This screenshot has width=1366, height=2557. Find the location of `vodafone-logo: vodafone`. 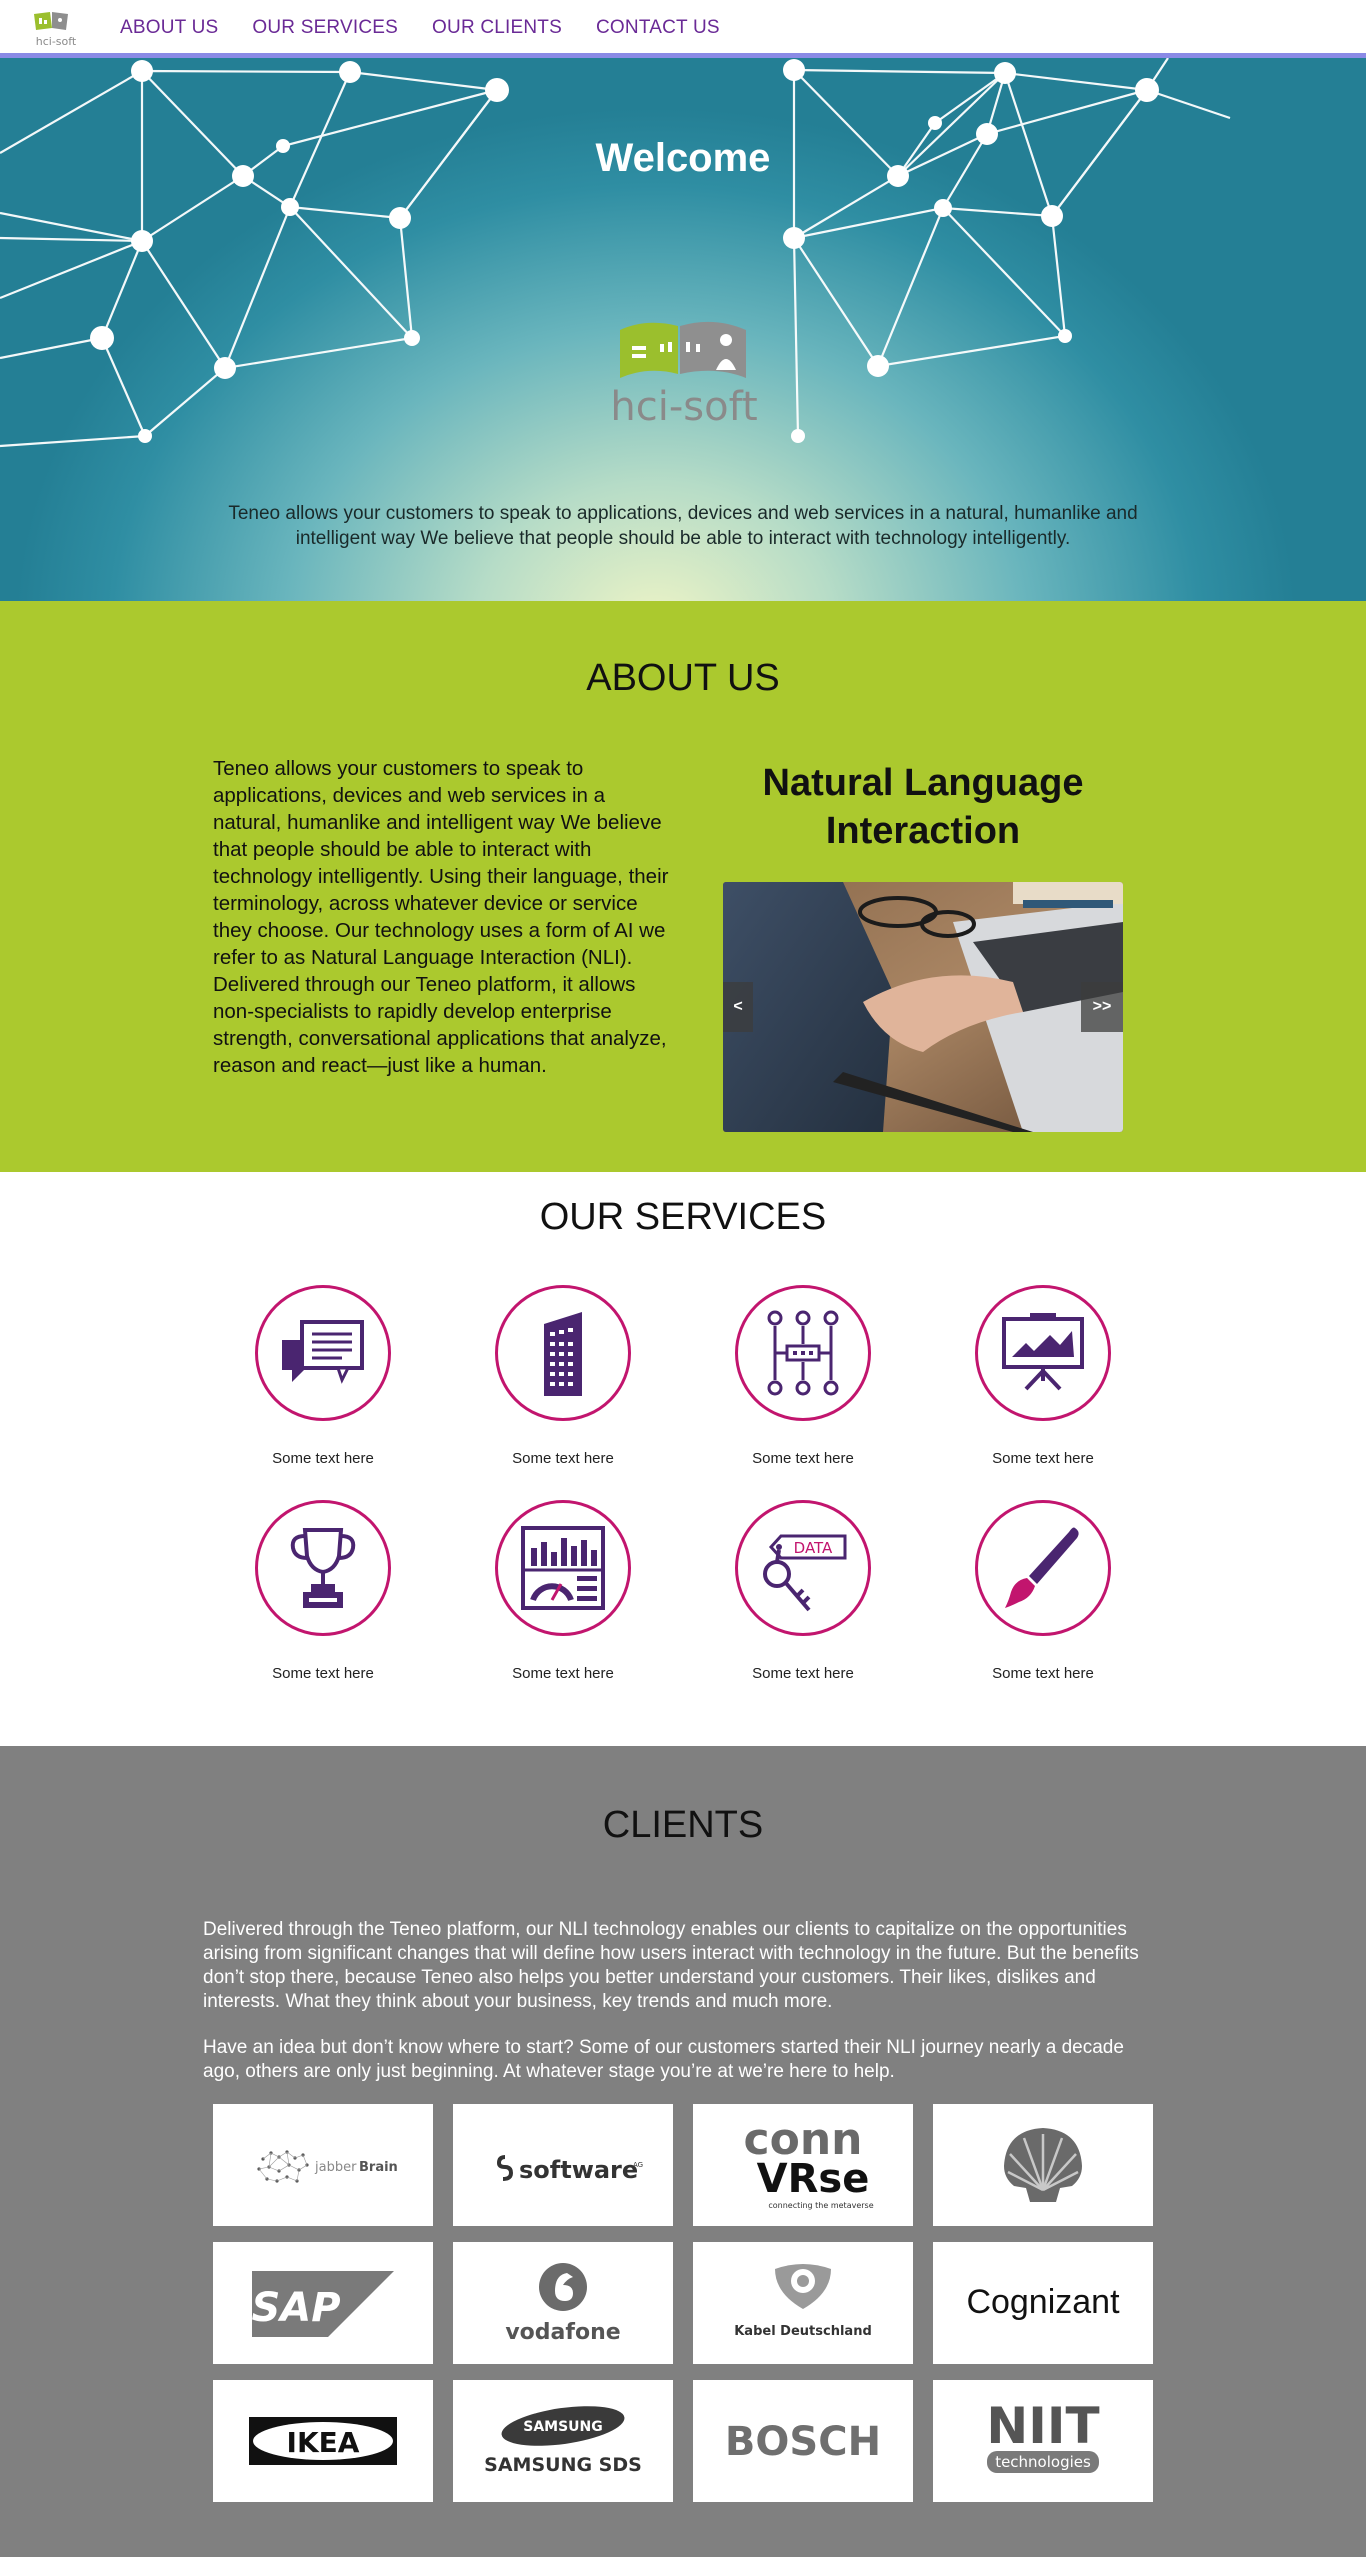

vodafone-logo: vodafone is located at coordinates (563, 2304).